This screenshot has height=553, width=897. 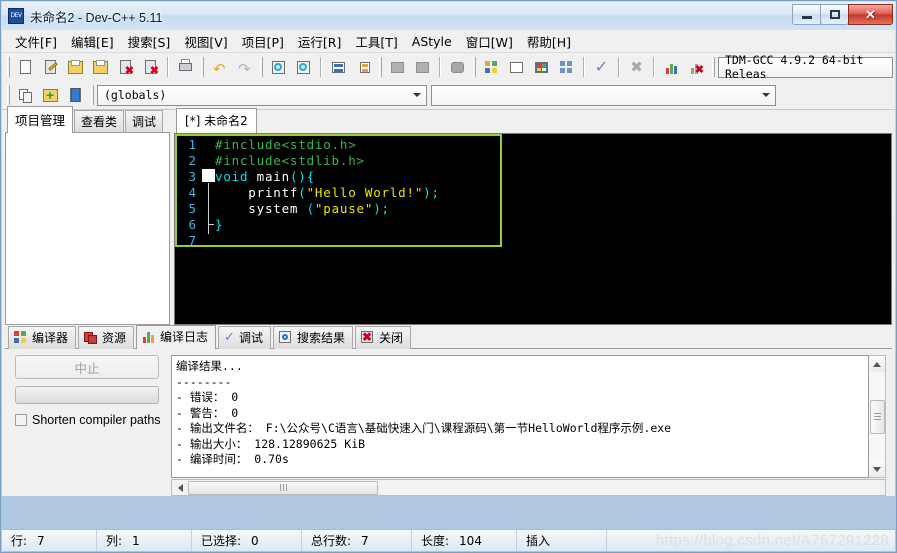 I want to click on close-icon: ✕, so click(x=870, y=14).